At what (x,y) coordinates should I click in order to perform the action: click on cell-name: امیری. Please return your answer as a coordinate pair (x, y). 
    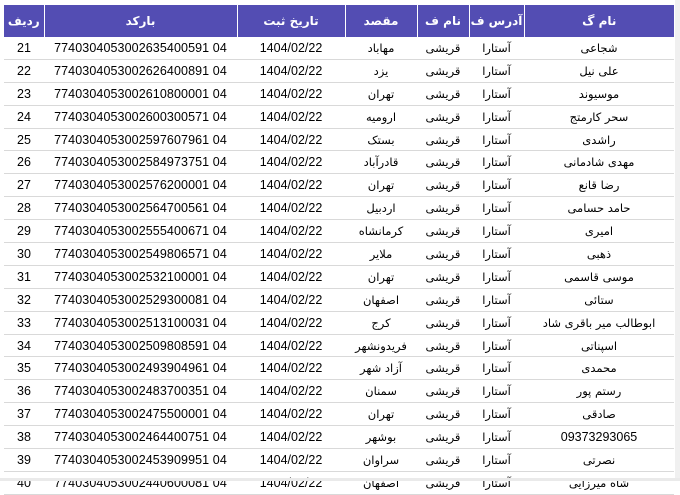
    Looking at the image, I should click on (599, 231).